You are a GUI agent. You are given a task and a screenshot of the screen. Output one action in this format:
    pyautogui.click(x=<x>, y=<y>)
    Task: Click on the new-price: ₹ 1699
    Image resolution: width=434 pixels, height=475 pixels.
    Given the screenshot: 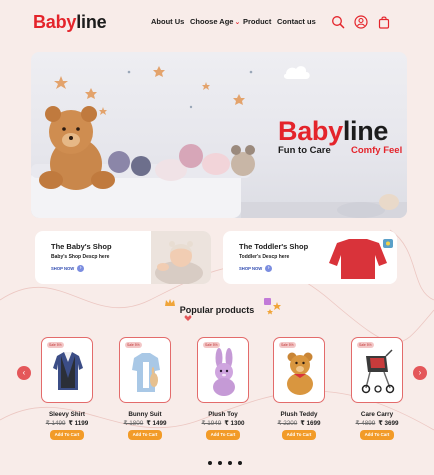 What is the action you would take?
    pyautogui.click(x=310, y=423)
    